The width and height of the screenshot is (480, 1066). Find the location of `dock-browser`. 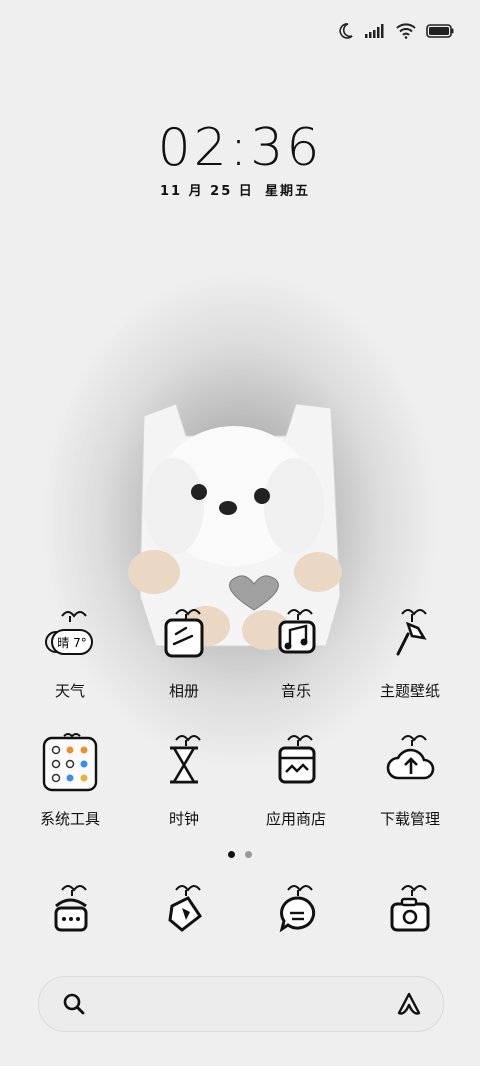

dock-browser is located at coordinates (184, 914).